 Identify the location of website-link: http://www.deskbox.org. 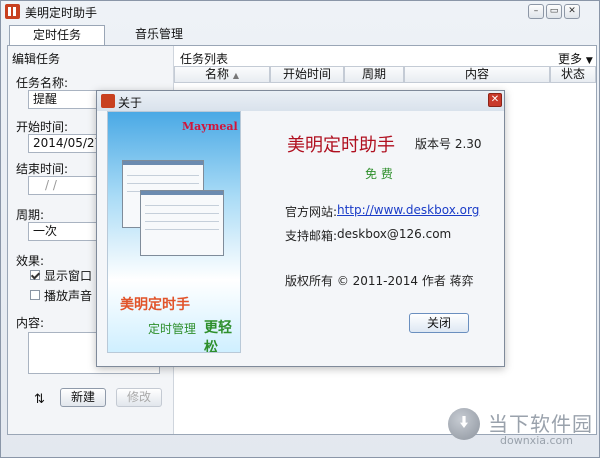
(408, 210).